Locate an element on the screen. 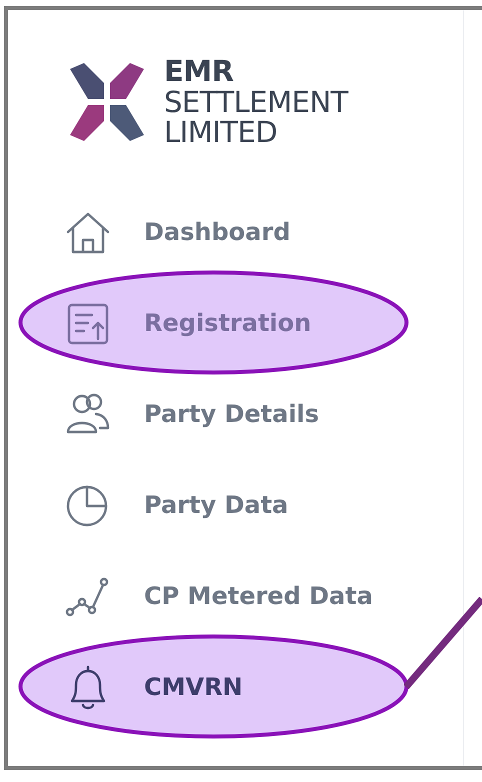  company-name: EMR SETTLEMENT LIMITED is located at coordinates (256, 102).